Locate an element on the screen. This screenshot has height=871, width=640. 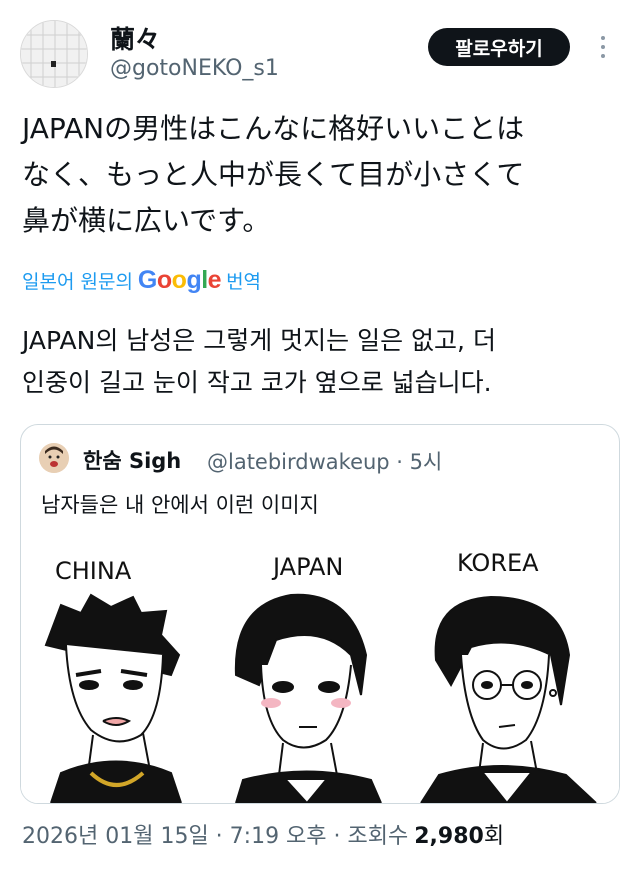
author-handle: @gotoNEKO_s1 is located at coordinates (194, 68).